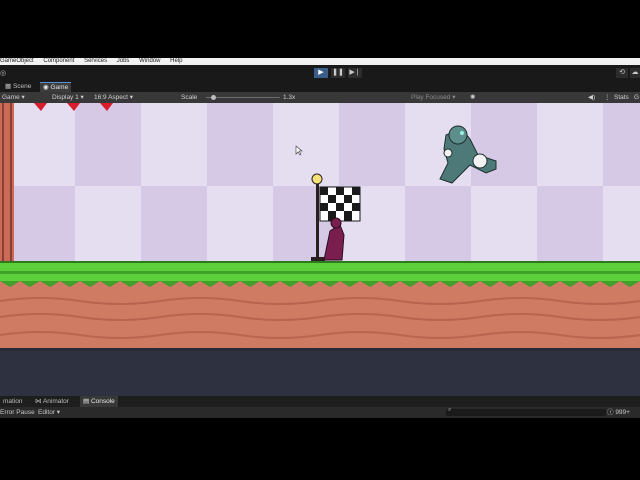 The image size is (640, 480). What do you see at coordinates (11, 97) in the screenshot?
I see `game-mode-label: Game` at bounding box center [11, 97].